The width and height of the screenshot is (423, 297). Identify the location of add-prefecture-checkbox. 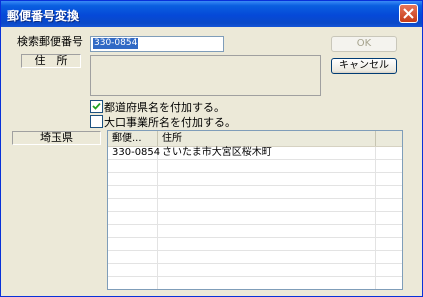
(96, 106).